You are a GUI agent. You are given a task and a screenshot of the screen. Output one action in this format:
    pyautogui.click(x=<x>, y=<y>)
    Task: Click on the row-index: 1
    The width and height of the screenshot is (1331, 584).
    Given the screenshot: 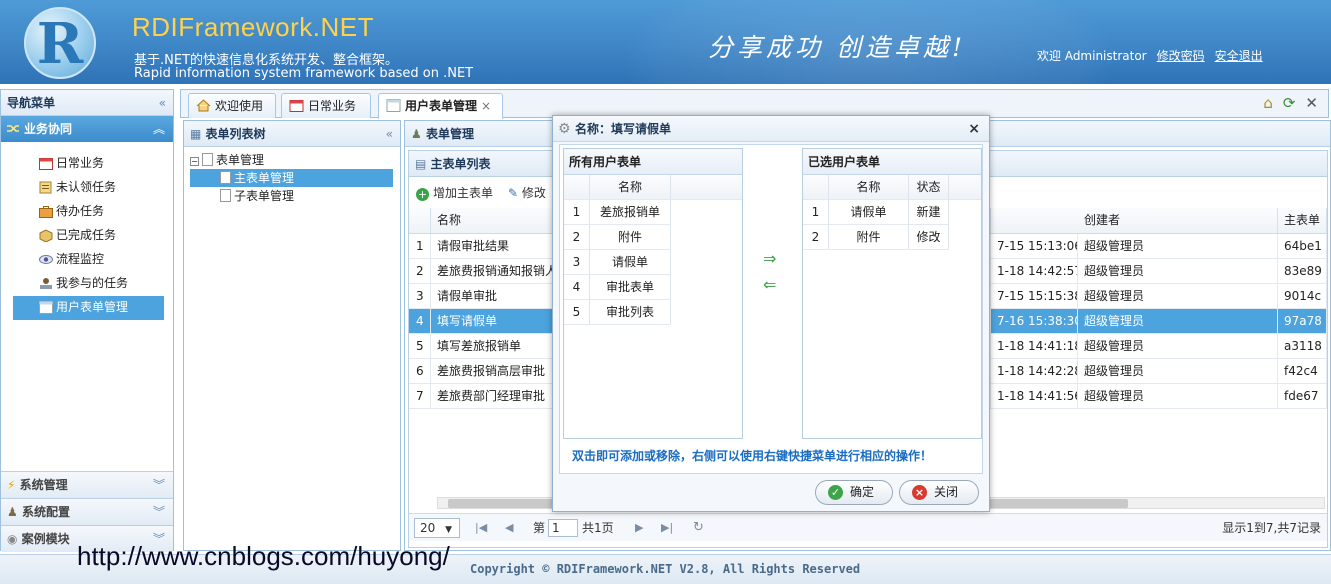 What is the action you would take?
    pyautogui.click(x=420, y=246)
    